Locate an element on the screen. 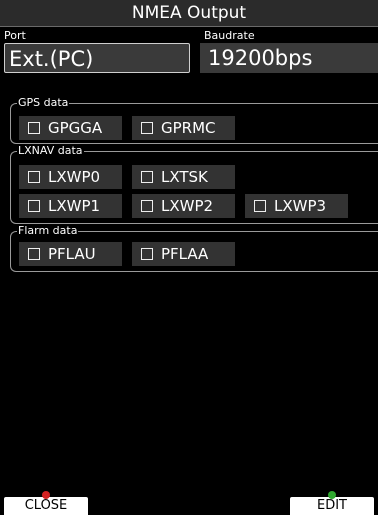 The width and height of the screenshot is (378, 515). pflaa-checkbox: PFLAA is located at coordinates (183, 254).